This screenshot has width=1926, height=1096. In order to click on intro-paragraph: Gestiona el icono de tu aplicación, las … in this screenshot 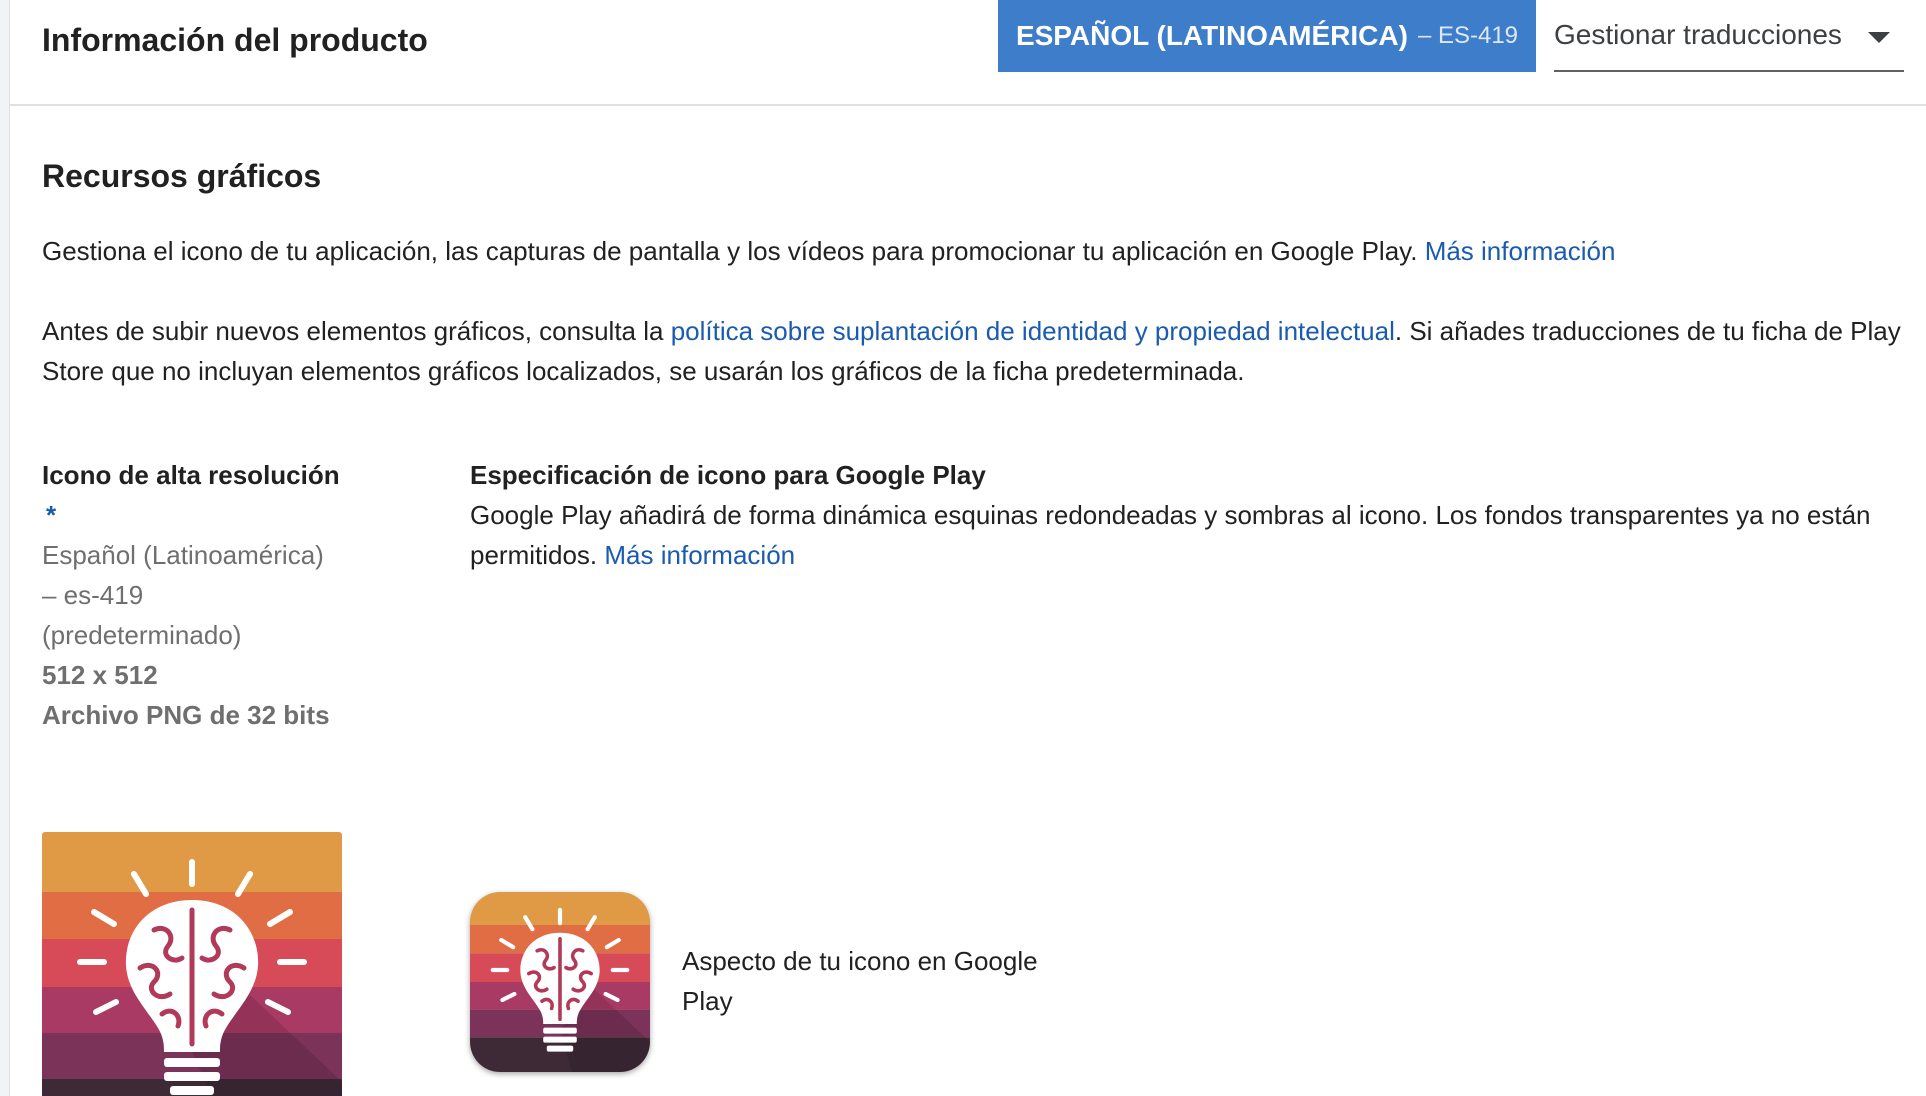, I will do `click(977, 251)`.